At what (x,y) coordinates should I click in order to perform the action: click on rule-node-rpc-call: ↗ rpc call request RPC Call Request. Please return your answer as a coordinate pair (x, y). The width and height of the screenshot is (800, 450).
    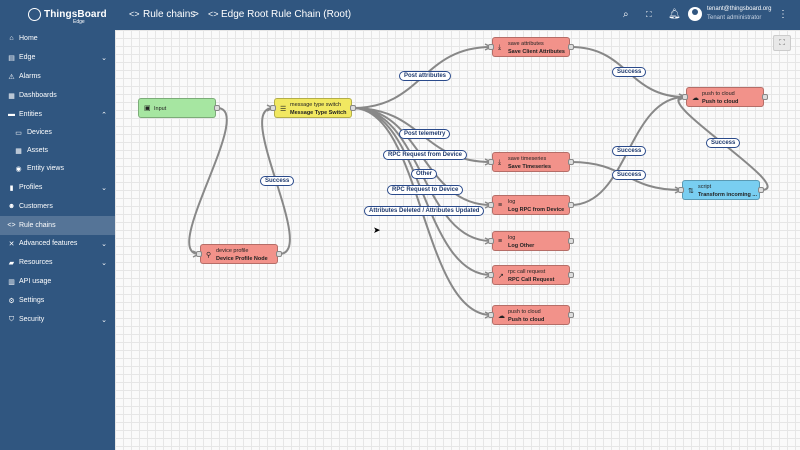
    Looking at the image, I should click on (531, 275).